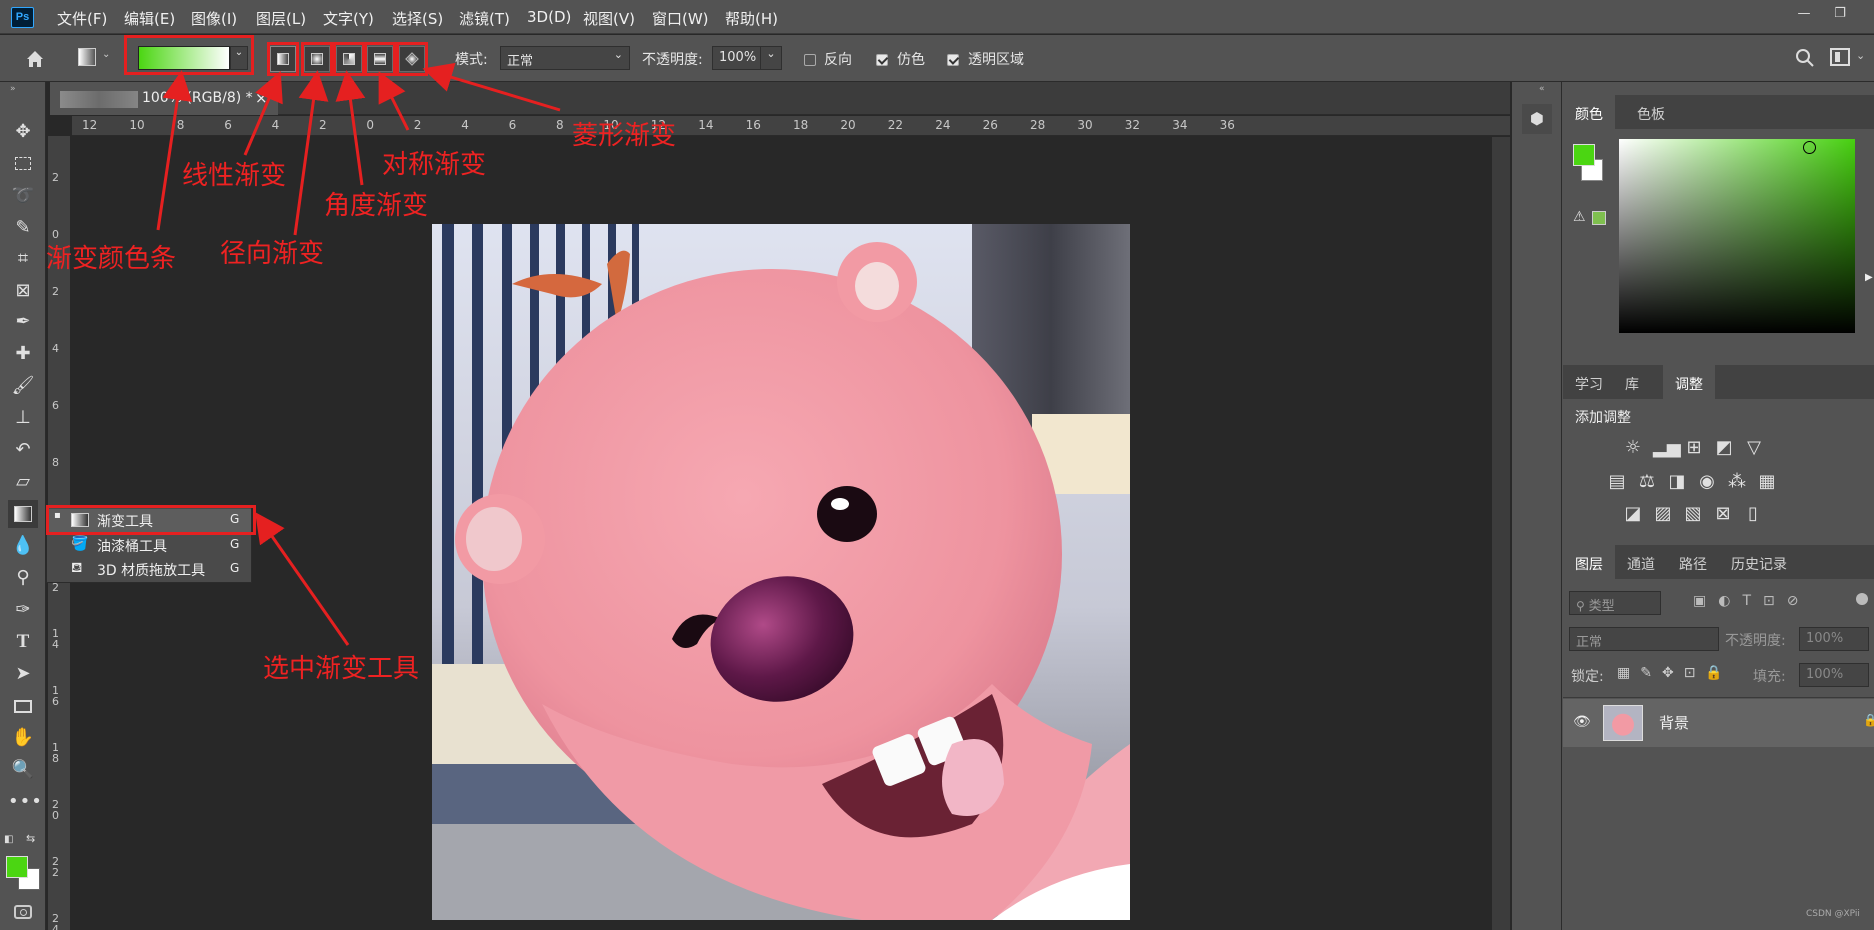 This screenshot has width=1874, height=930. What do you see at coordinates (394, 101) in the screenshot?
I see `arrow-reflected` at bounding box center [394, 101].